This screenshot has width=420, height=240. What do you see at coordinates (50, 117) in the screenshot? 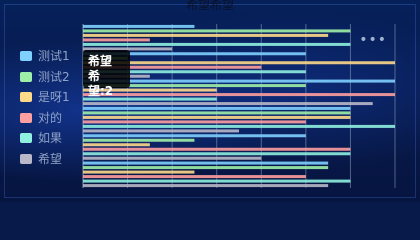
I see `legend-label: 对的` at bounding box center [50, 117].